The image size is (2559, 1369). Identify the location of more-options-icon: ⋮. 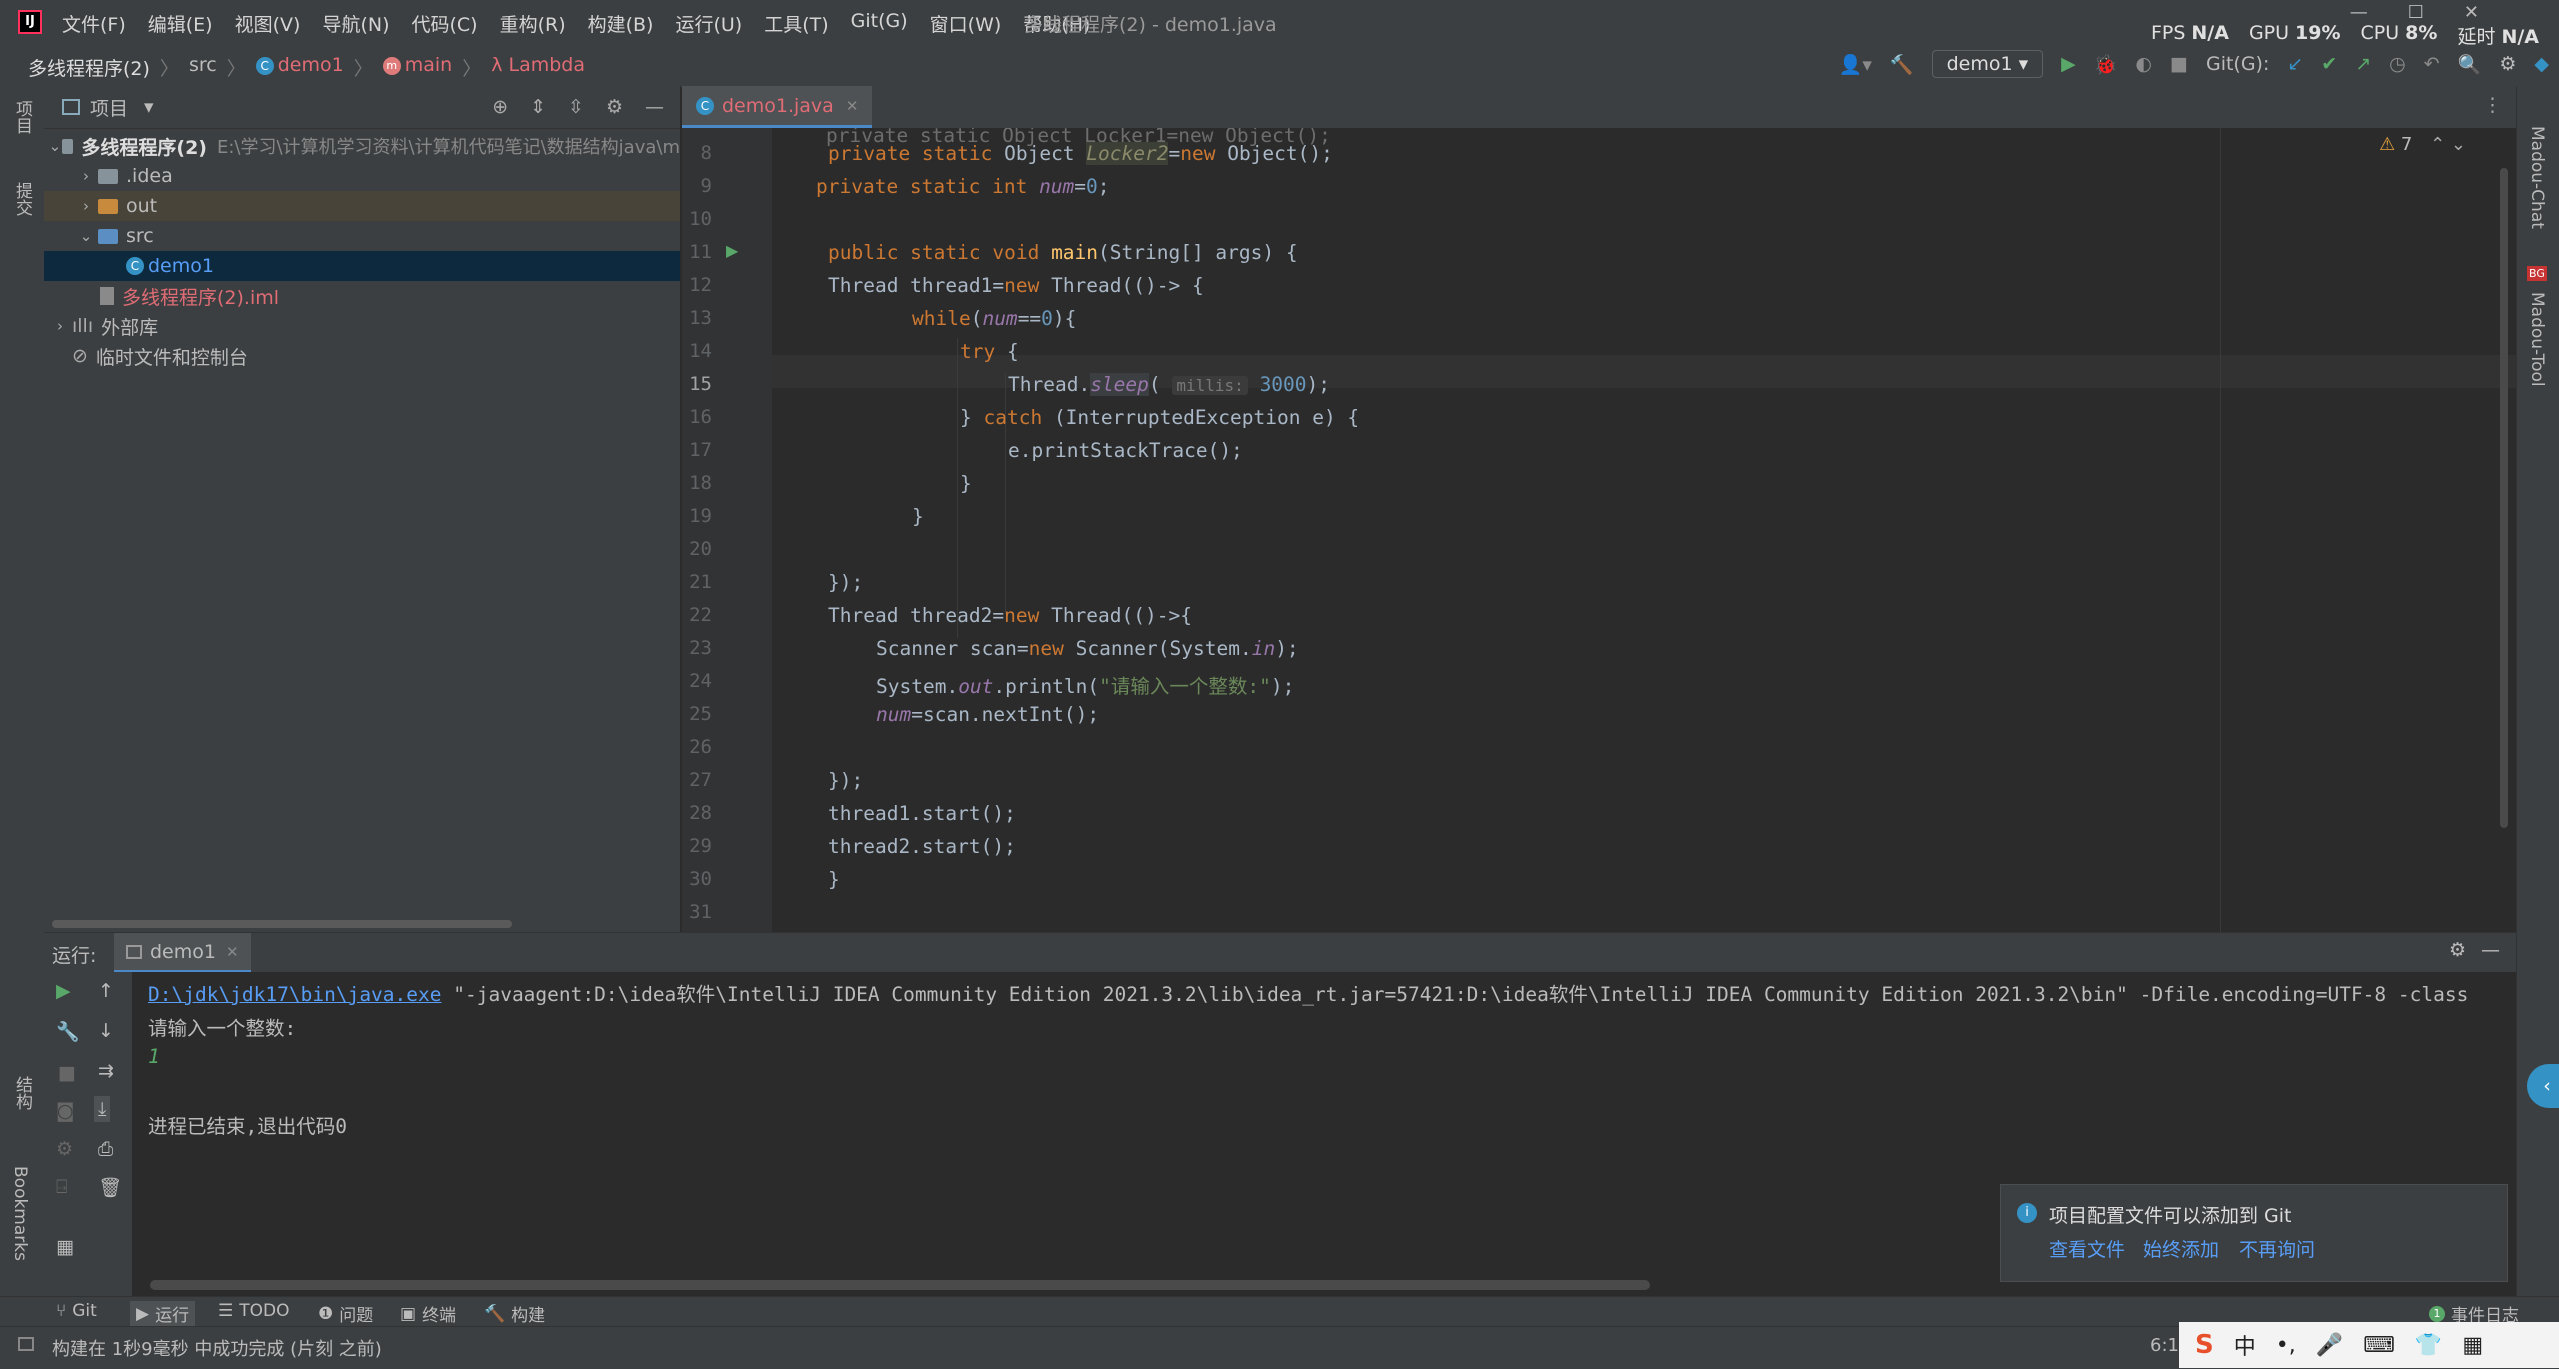
(2492, 105).